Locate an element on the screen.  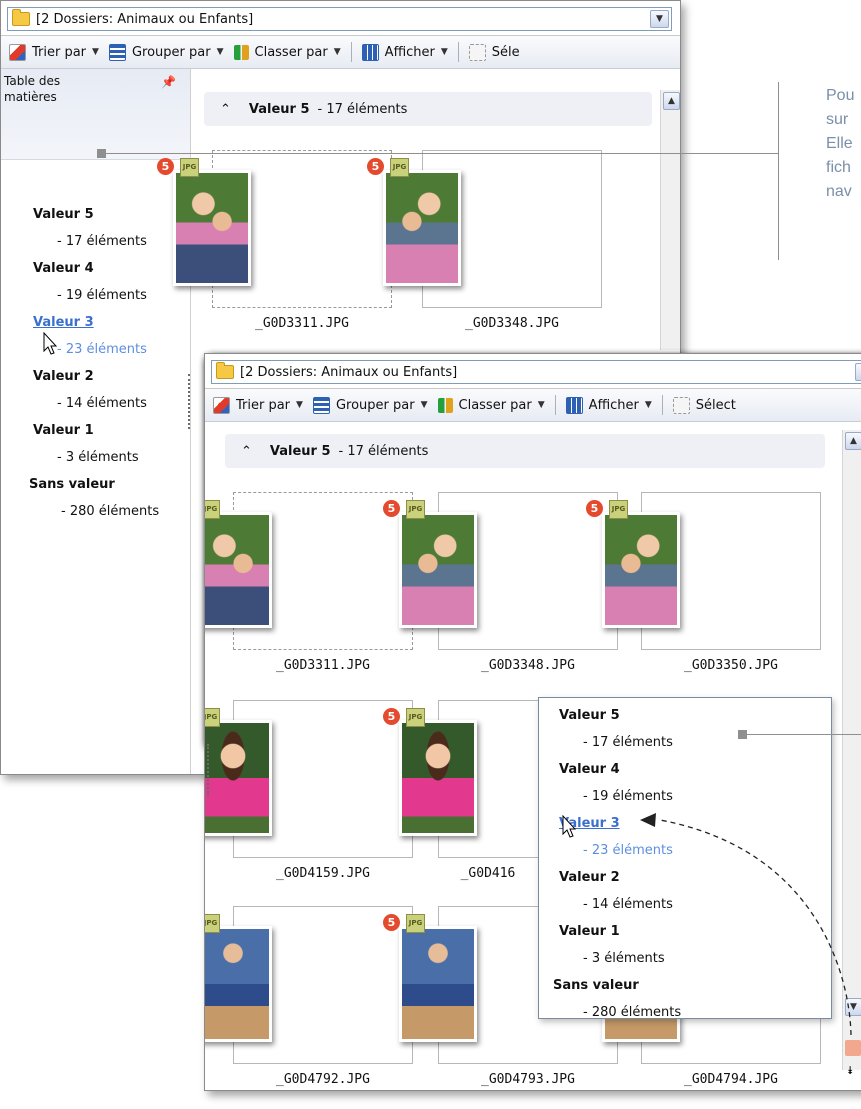
toc-count: - 3 éléments is located at coordinates (98, 457).